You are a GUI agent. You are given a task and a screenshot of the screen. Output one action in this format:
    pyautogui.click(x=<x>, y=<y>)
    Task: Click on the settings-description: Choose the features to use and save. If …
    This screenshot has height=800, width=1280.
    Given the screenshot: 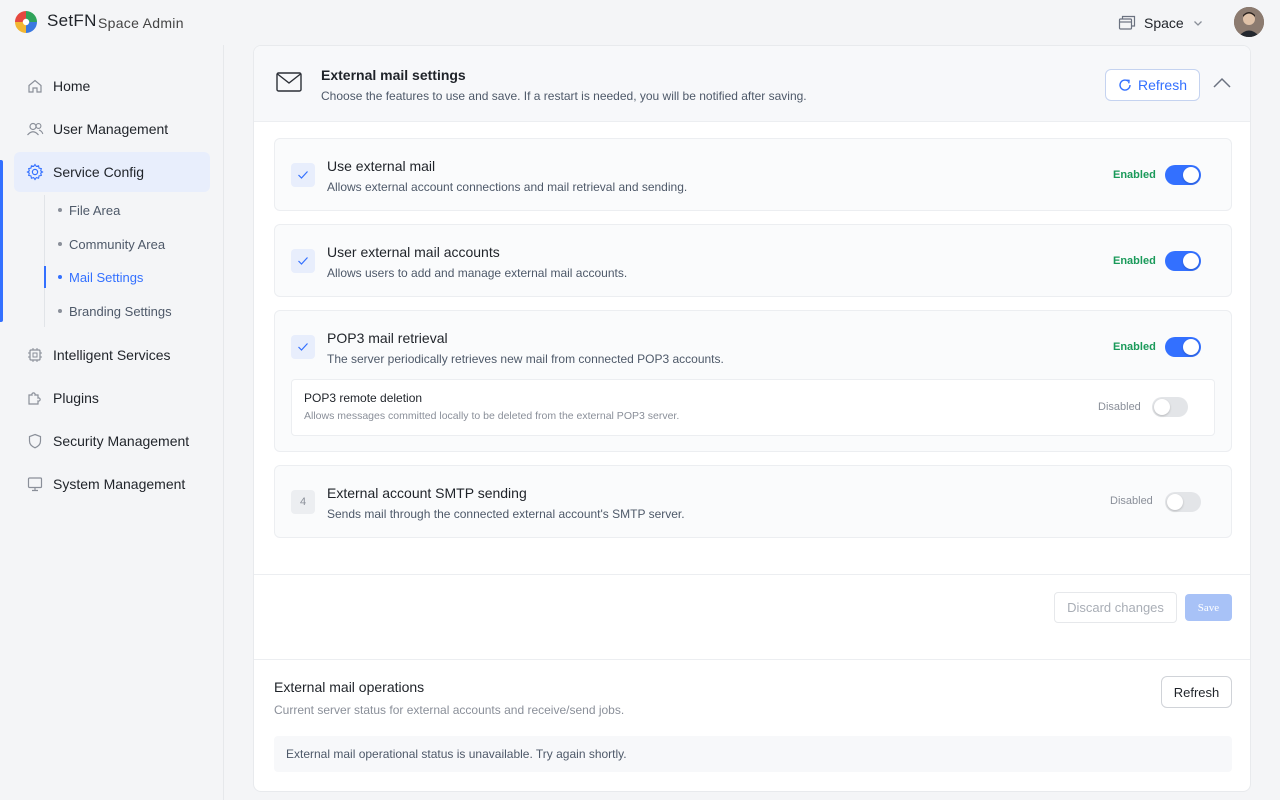 What is the action you would take?
    pyautogui.click(x=564, y=96)
    